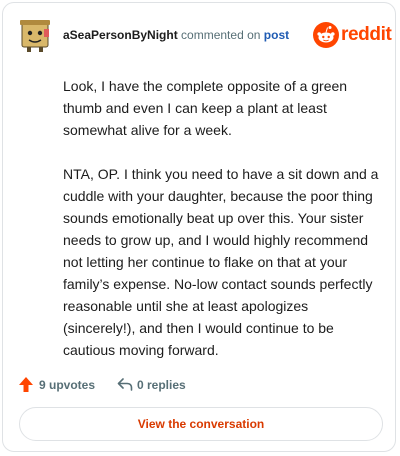 This screenshot has width=400, height=456. What do you see at coordinates (26, 384) in the screenshot?
I see `upvote-arrow-icon` at bounding box center [26, 384].